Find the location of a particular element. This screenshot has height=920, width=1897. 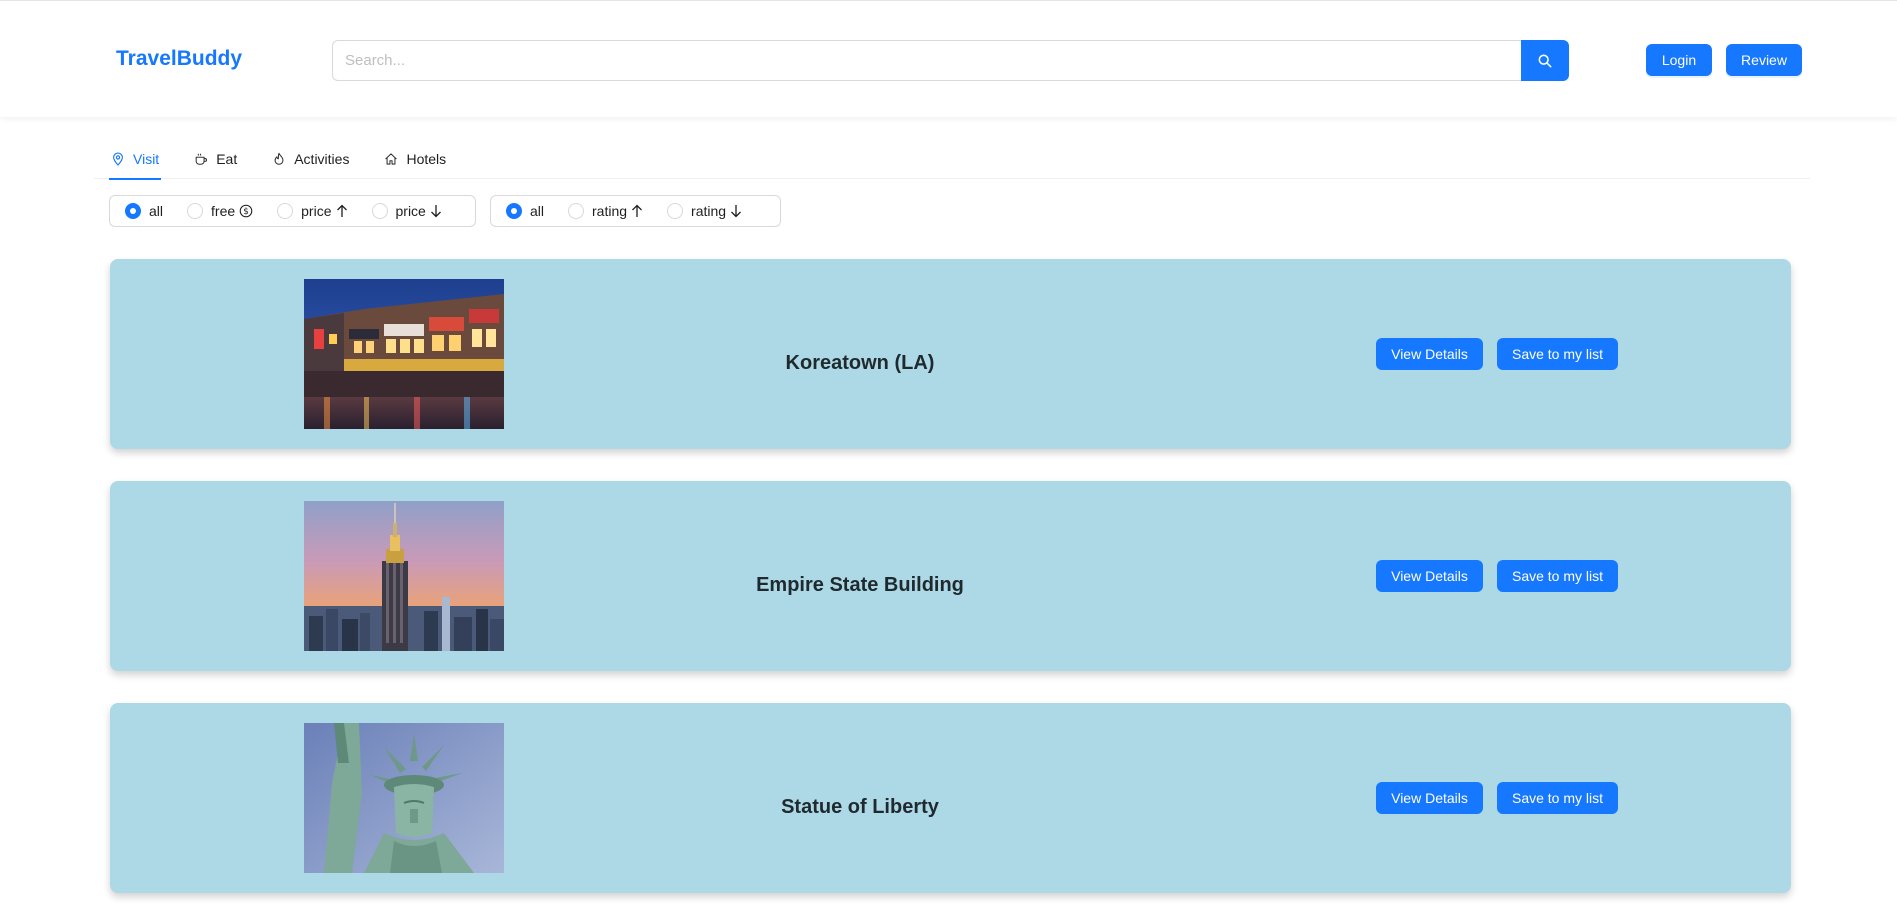

search-bar is located at coordinates (950, 60).